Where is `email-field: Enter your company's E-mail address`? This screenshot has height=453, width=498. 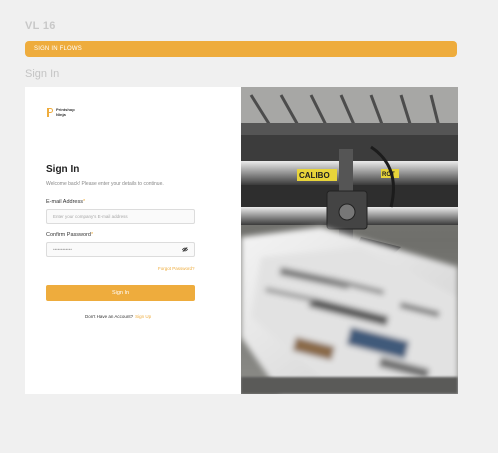 email-field: Enter your company's E-mail address is located at coordinates (120, 216).